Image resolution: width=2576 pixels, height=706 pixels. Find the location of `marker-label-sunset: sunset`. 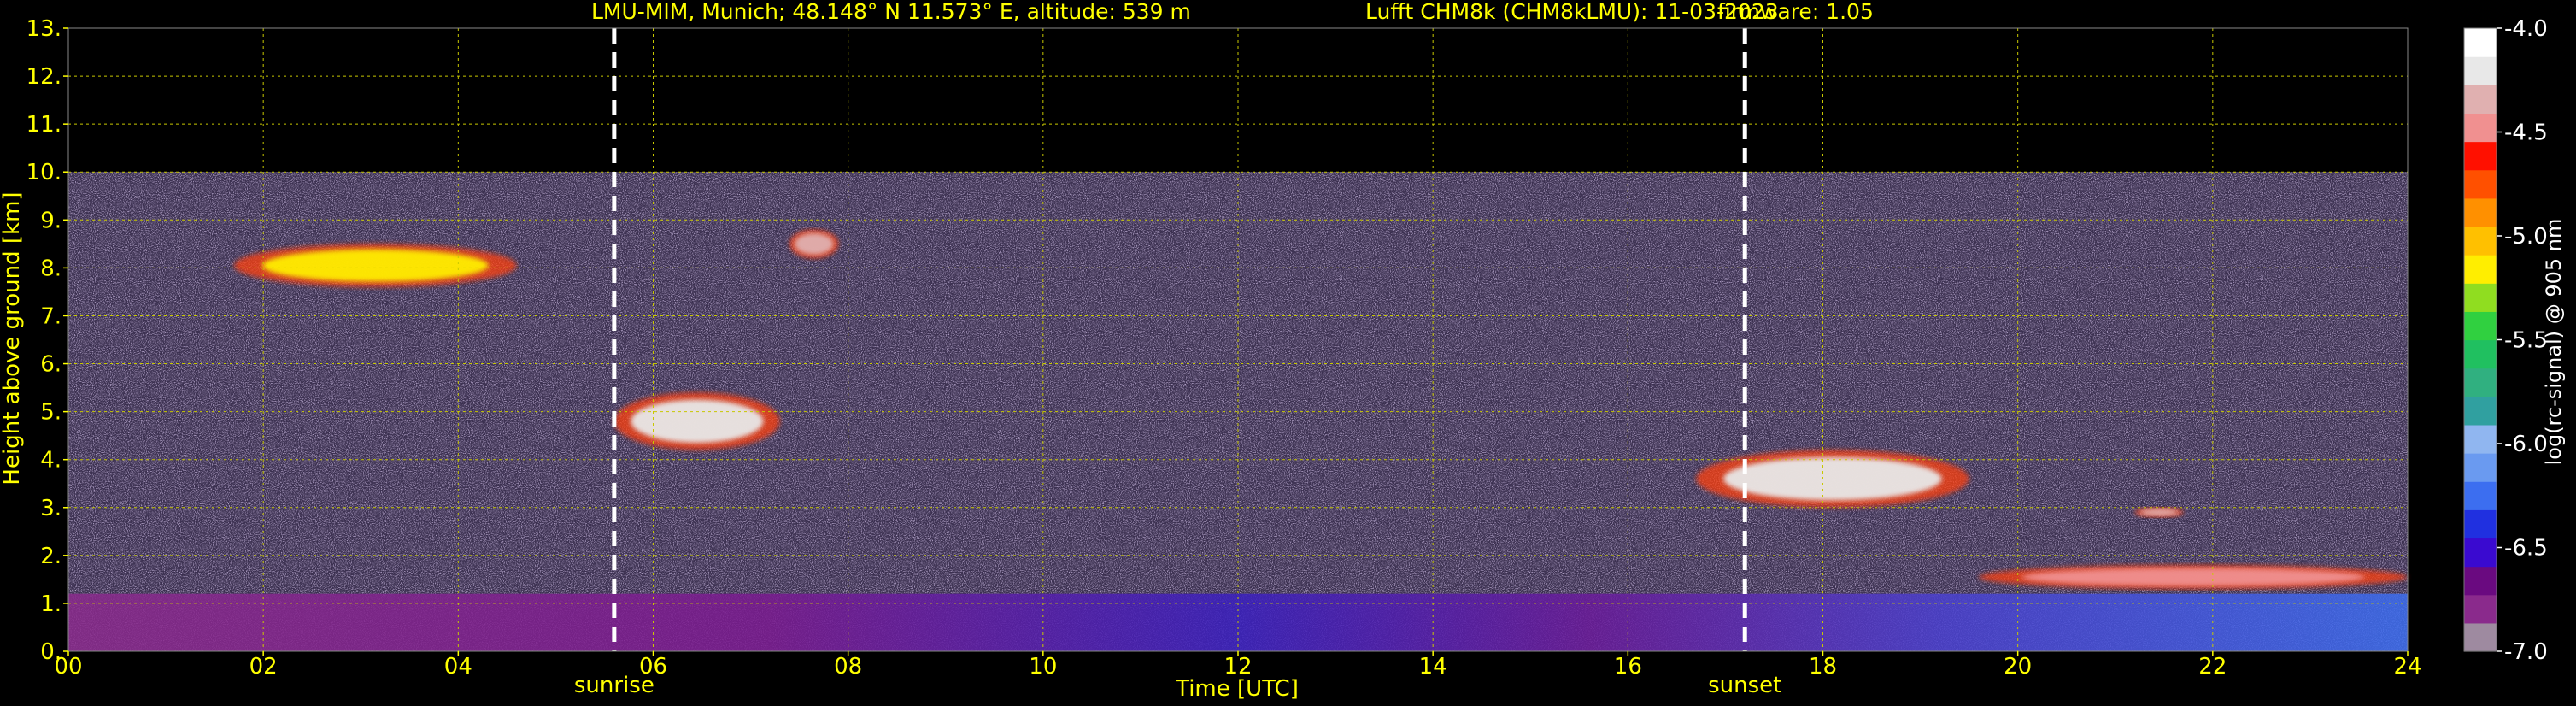

marker-label-sunset: sunset is located at coordinates (1744, 685).